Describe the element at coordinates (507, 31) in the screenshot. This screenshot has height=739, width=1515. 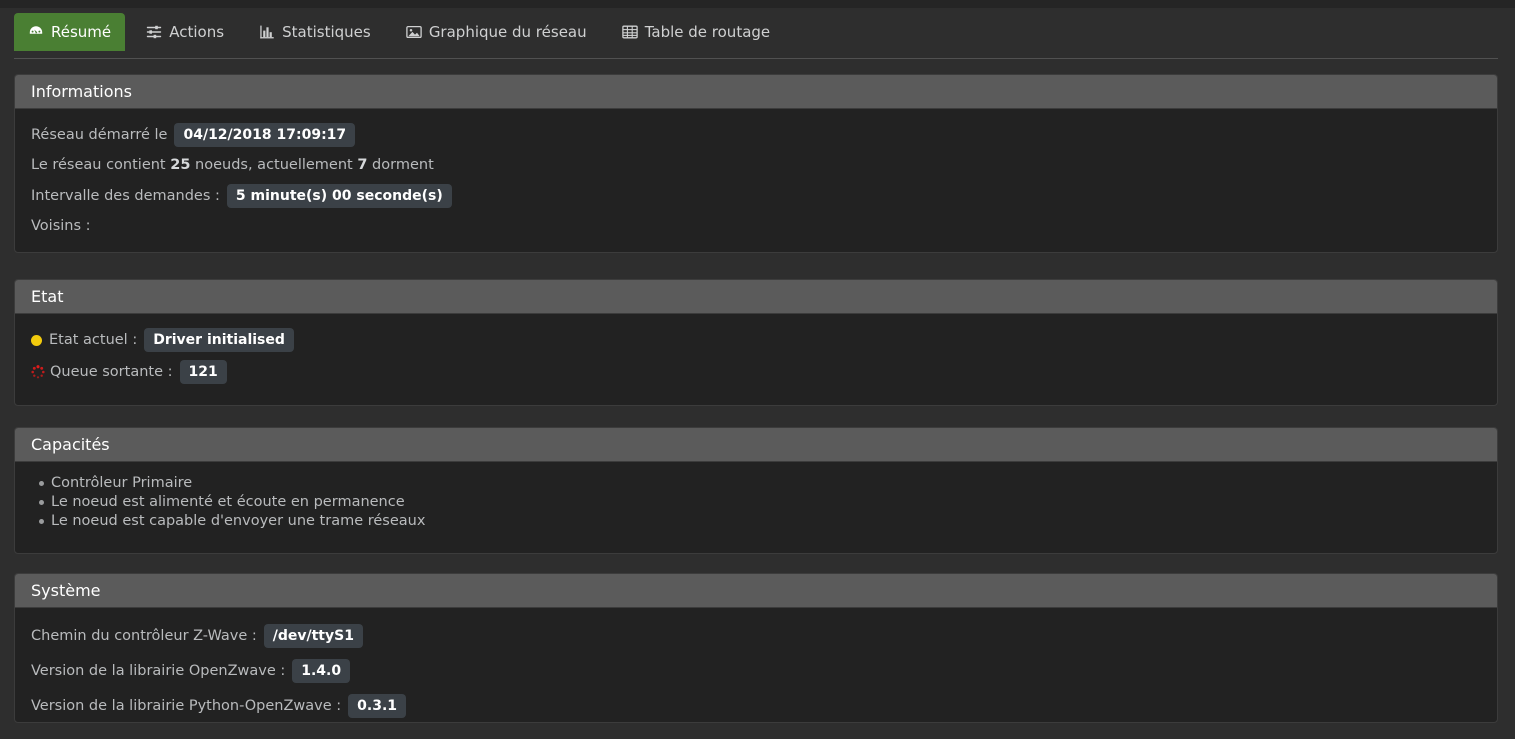
I see `tab-label: Graphique du réseau` at that location.